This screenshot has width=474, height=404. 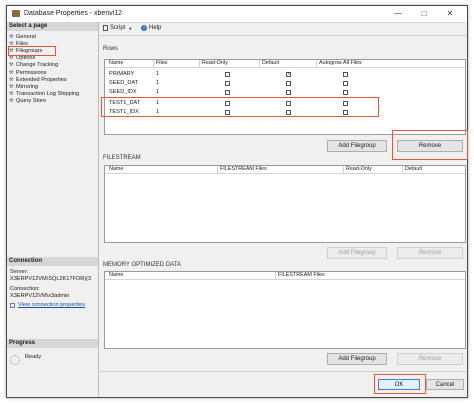 I want to click on table-row: SEED_IDX 1, so click(x=285, y=92).